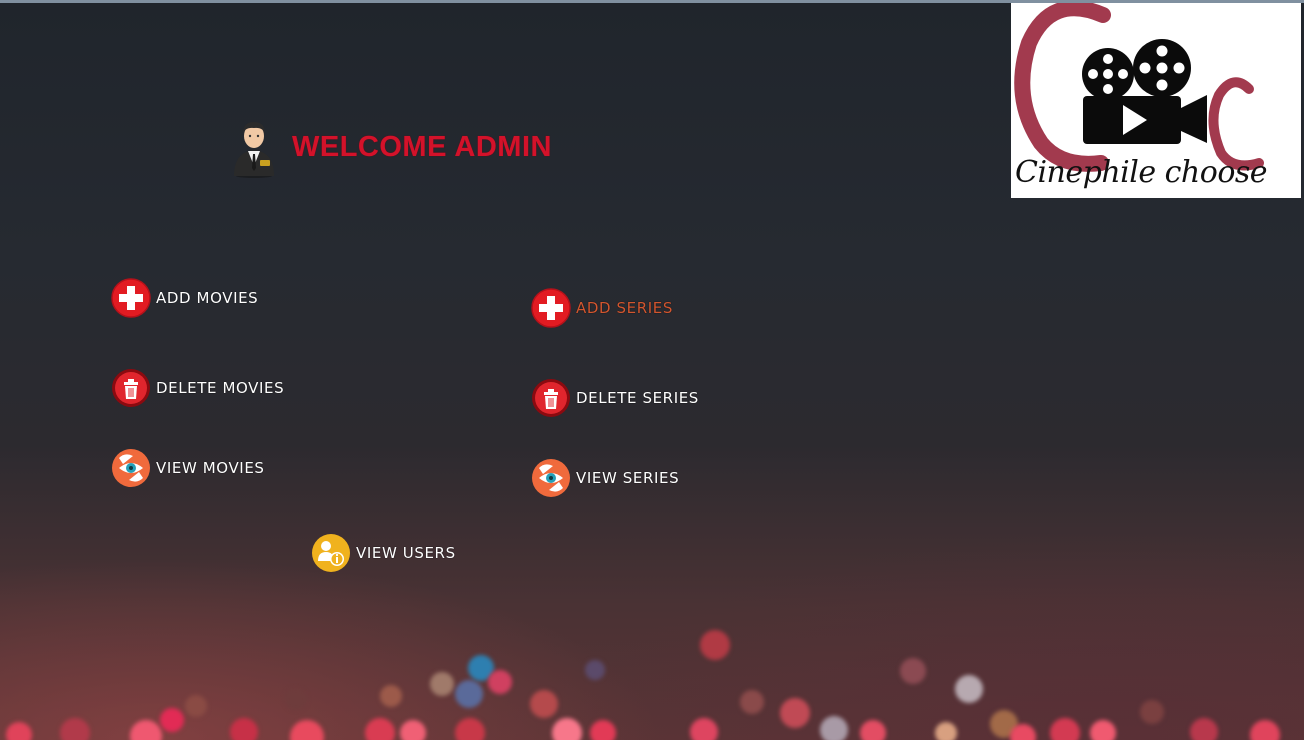 This screenshot has height=740, width=1304. I want to click on logo-text: Cinephile choose, so click(1141, 172).